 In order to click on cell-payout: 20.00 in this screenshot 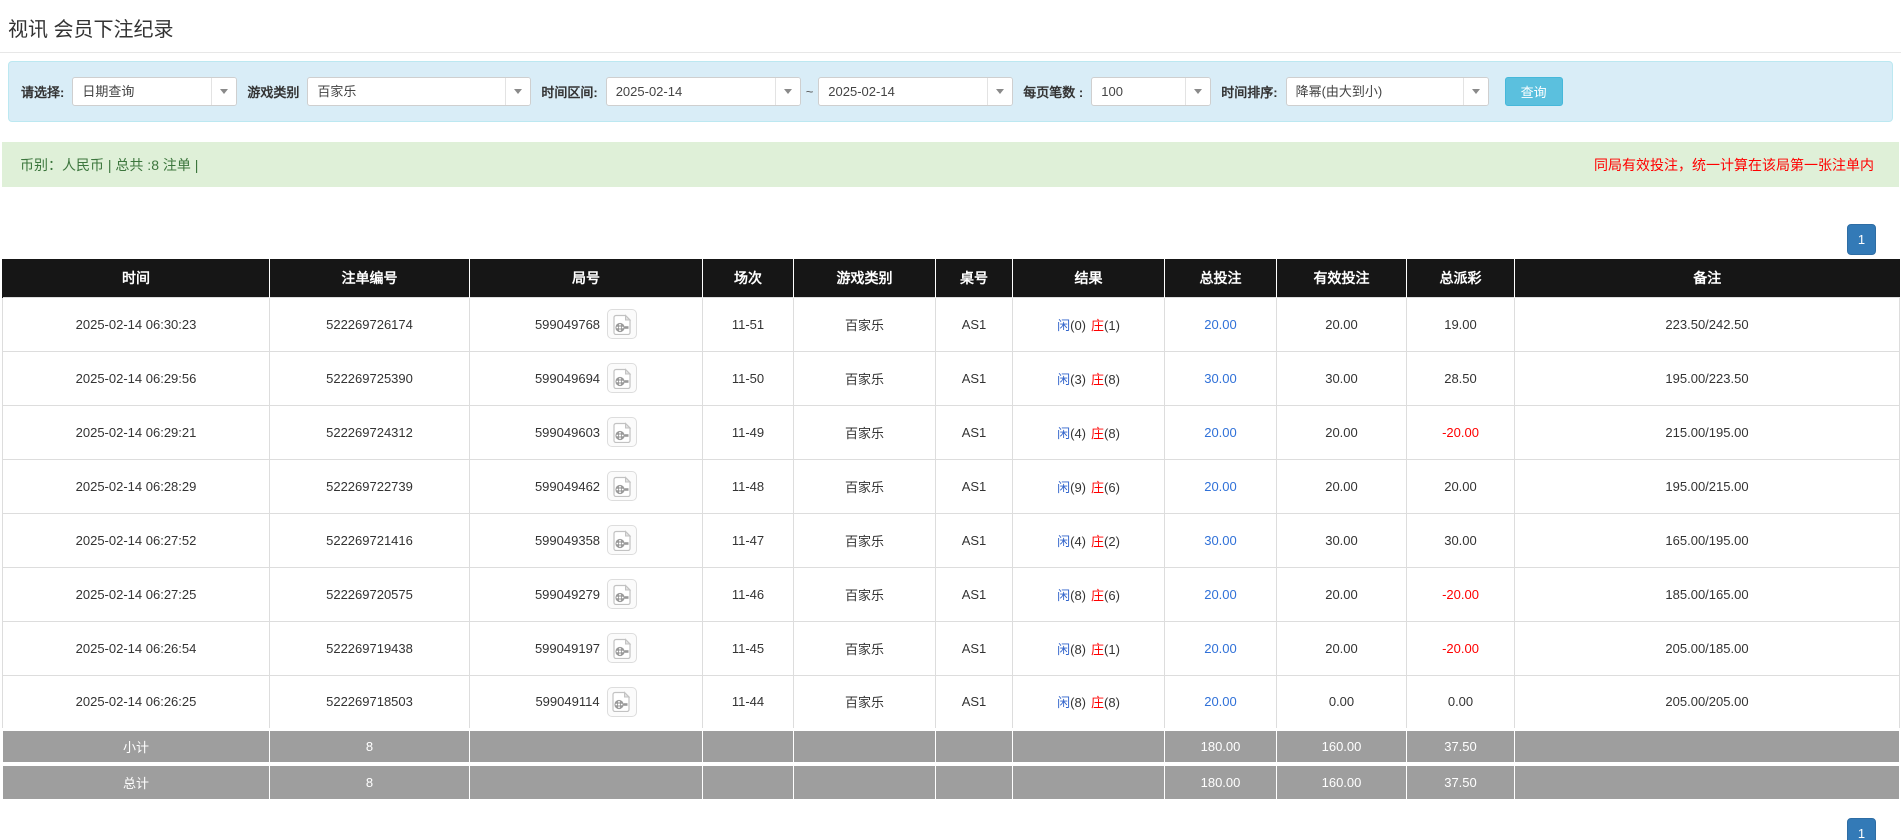, I will do `click(1460, 486)`.